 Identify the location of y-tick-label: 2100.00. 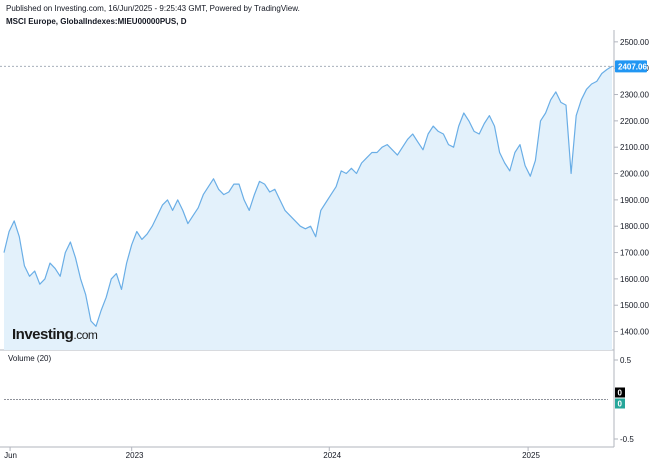
(634, 147).